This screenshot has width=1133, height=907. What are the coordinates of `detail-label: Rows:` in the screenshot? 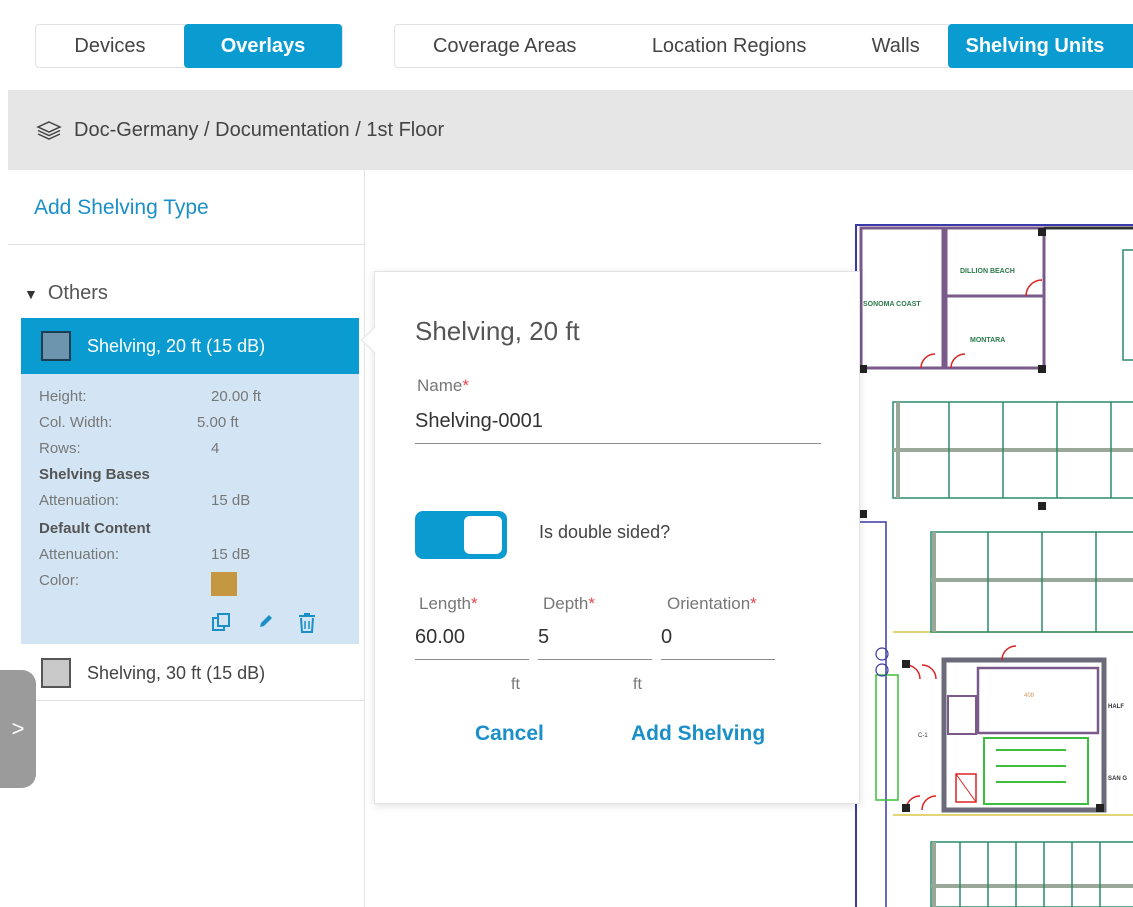 It's located at (60, 448).